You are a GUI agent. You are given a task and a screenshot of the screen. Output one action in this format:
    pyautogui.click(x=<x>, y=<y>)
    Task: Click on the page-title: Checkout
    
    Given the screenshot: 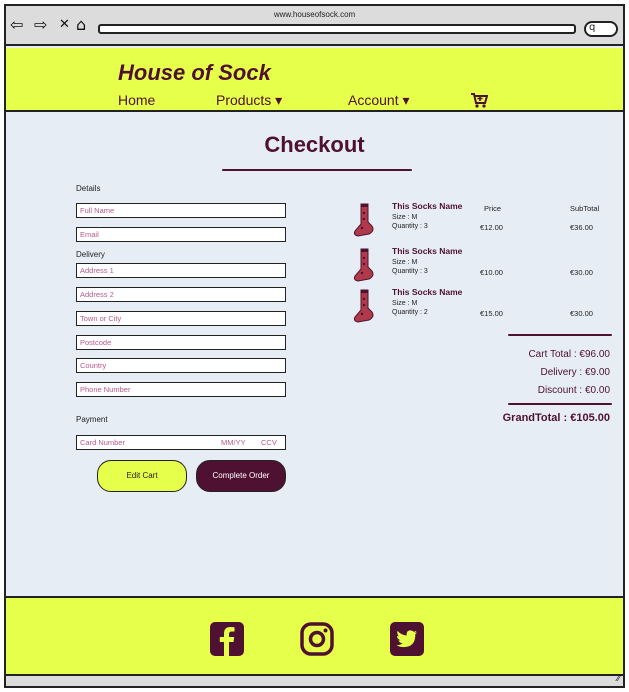 What is the action you would take?
    pyautogui.click(x=314, y=144)
    